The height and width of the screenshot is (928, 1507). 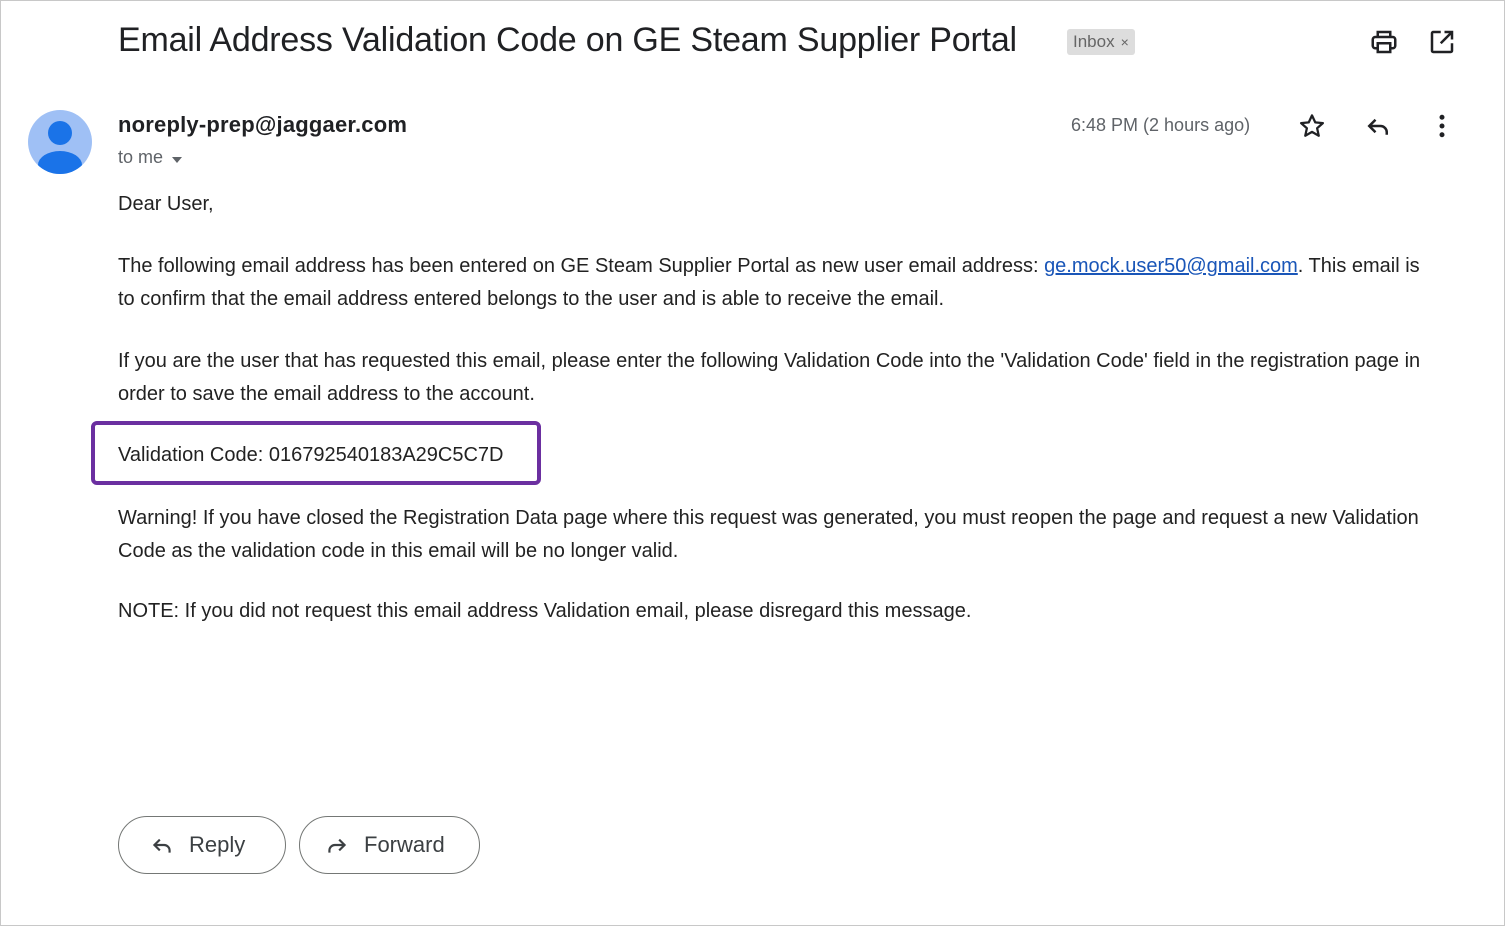 What do you see at coordinates (177, 158) in the screenshot?
I see `caret-down-icon` at bounding box center [177, 158].